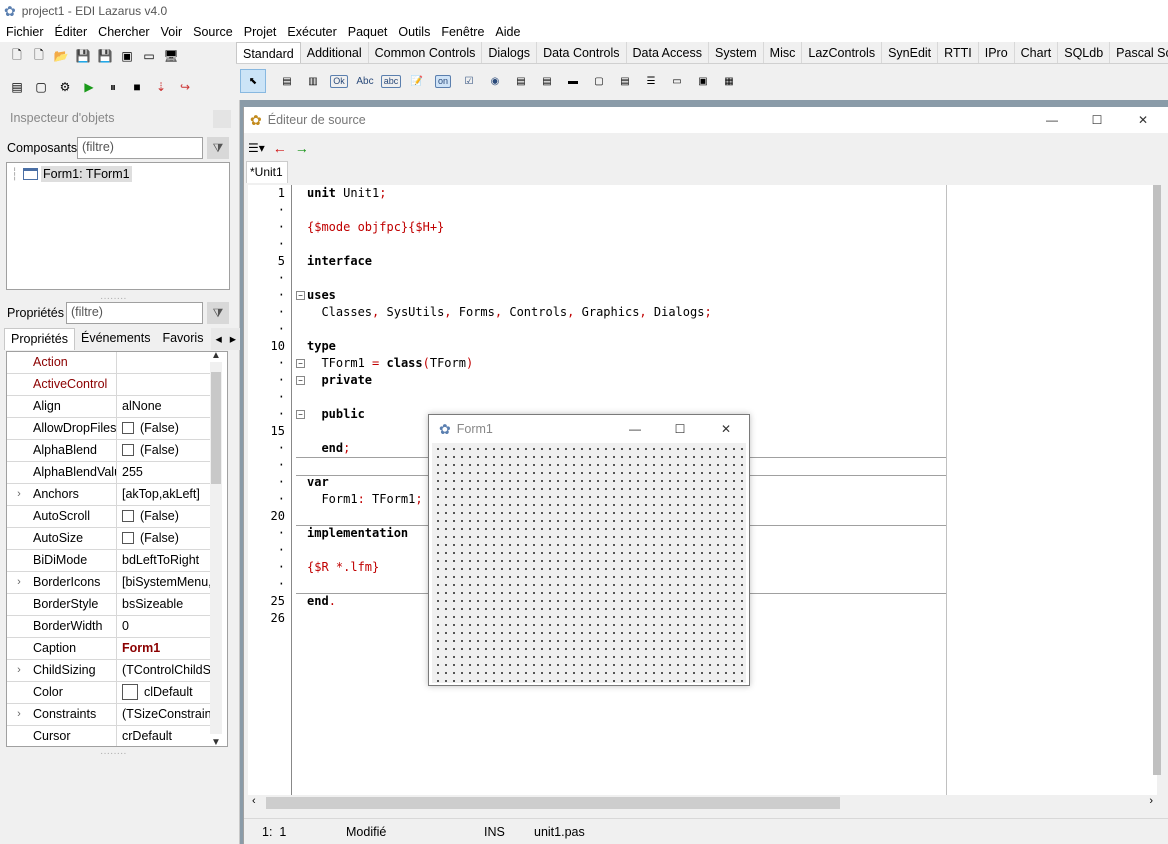 This screenshot has width=1168, height=844. Describe the element at coordinates (910, 52) in the screenshot. I see `palette-tab-9: SynEdit` at that location.